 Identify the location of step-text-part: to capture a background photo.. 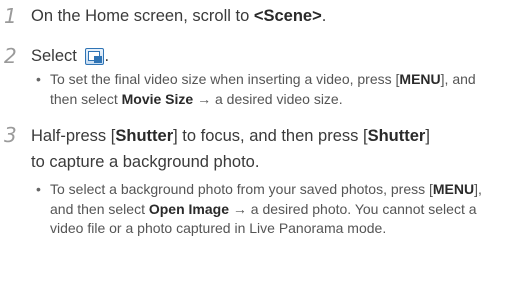
(145, 162).